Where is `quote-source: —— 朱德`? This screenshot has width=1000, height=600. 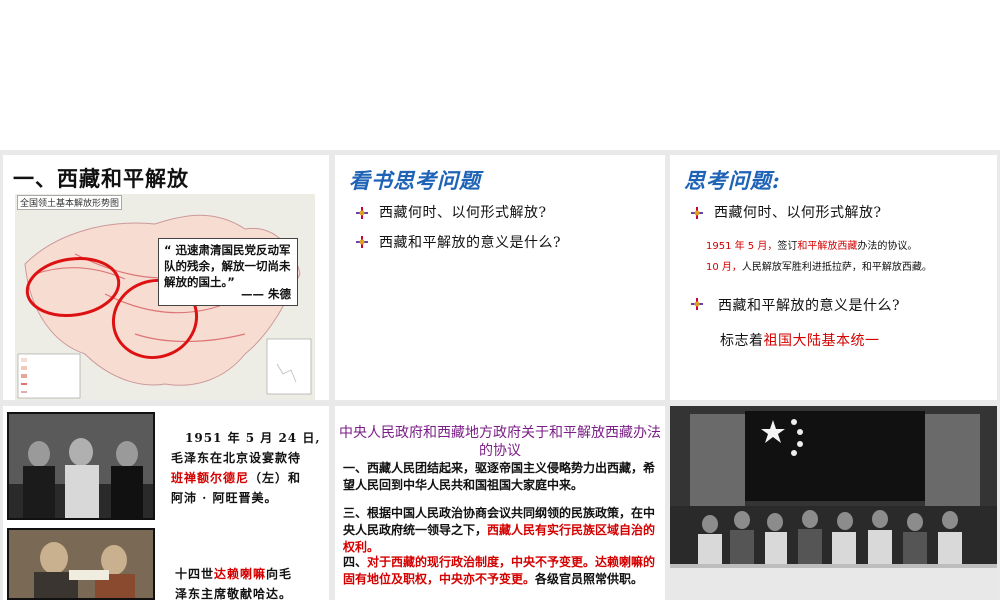 quote-source: —— 朱德 is located at coordinates (265, 294).